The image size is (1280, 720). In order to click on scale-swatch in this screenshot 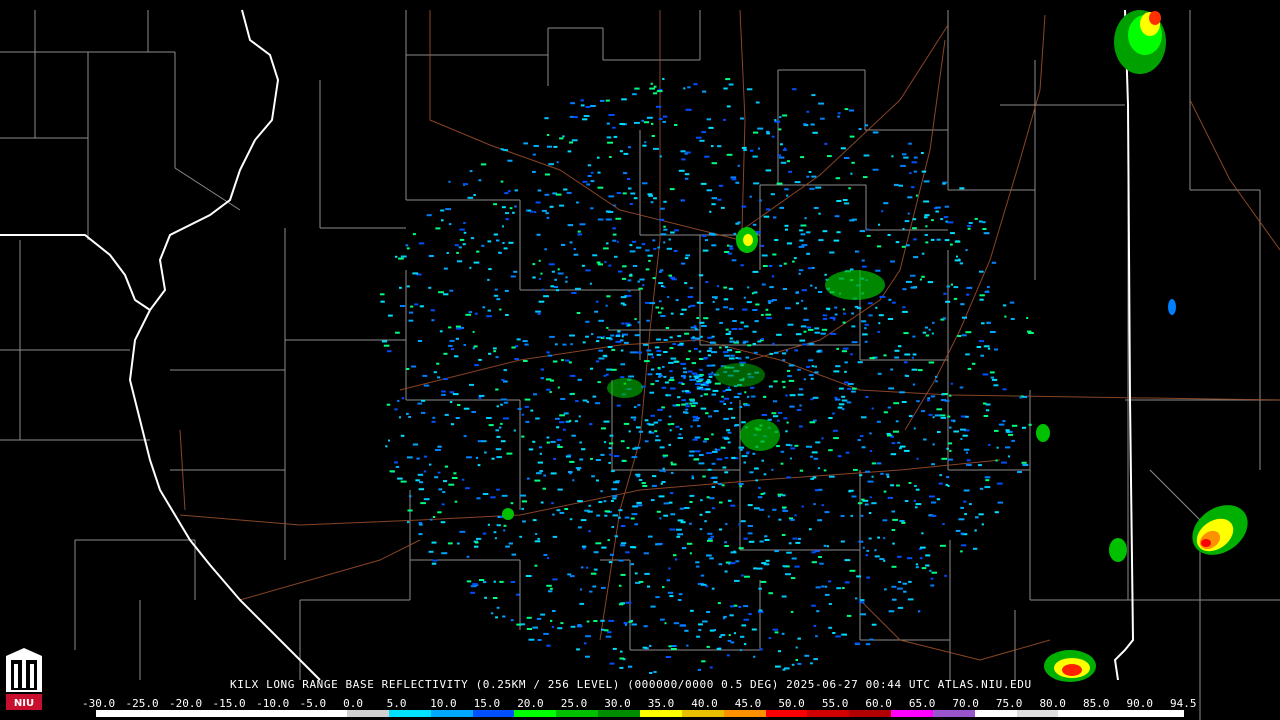, I will do `click(368, 713)`.